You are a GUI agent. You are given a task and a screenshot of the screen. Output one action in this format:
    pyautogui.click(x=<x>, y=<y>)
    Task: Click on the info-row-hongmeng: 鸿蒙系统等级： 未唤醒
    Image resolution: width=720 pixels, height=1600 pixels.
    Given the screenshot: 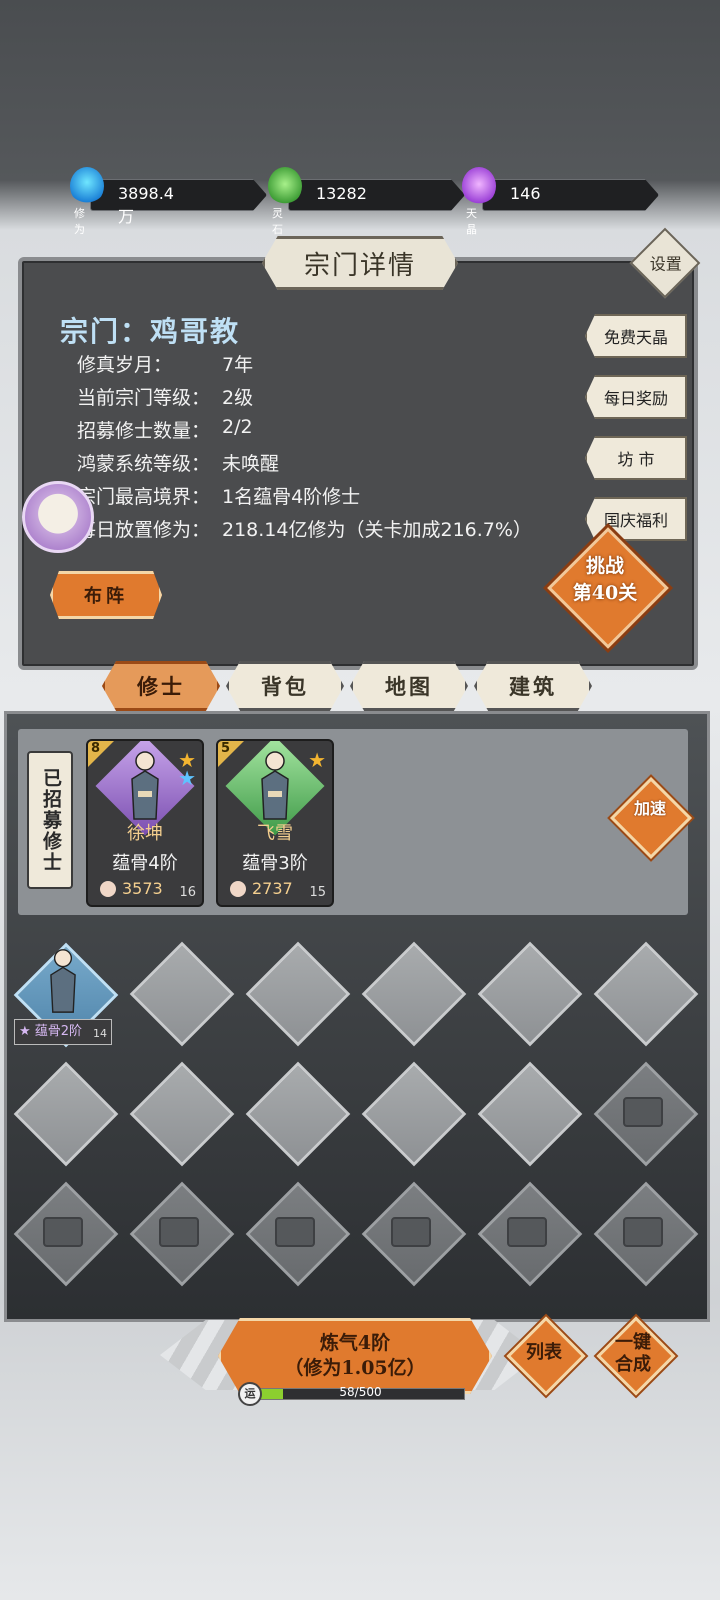 What is the action you would take?
    pyautogui.click(x=178, y=462)
    